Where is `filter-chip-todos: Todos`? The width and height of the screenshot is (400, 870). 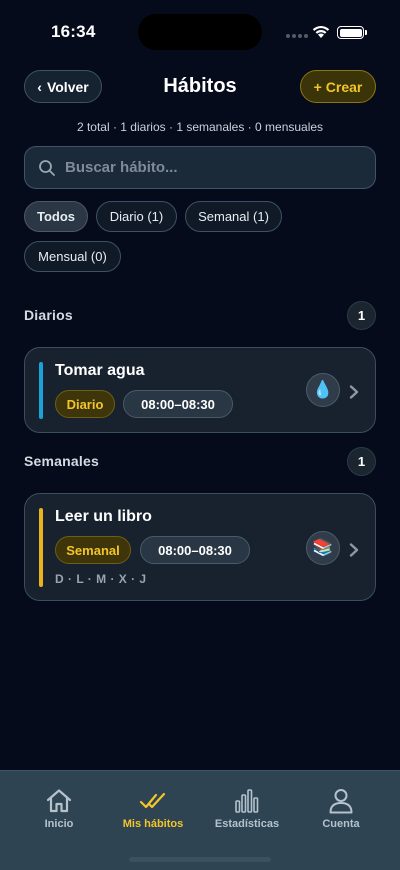
filter-chip-todos: Todos is located at coordinates (56, 216).